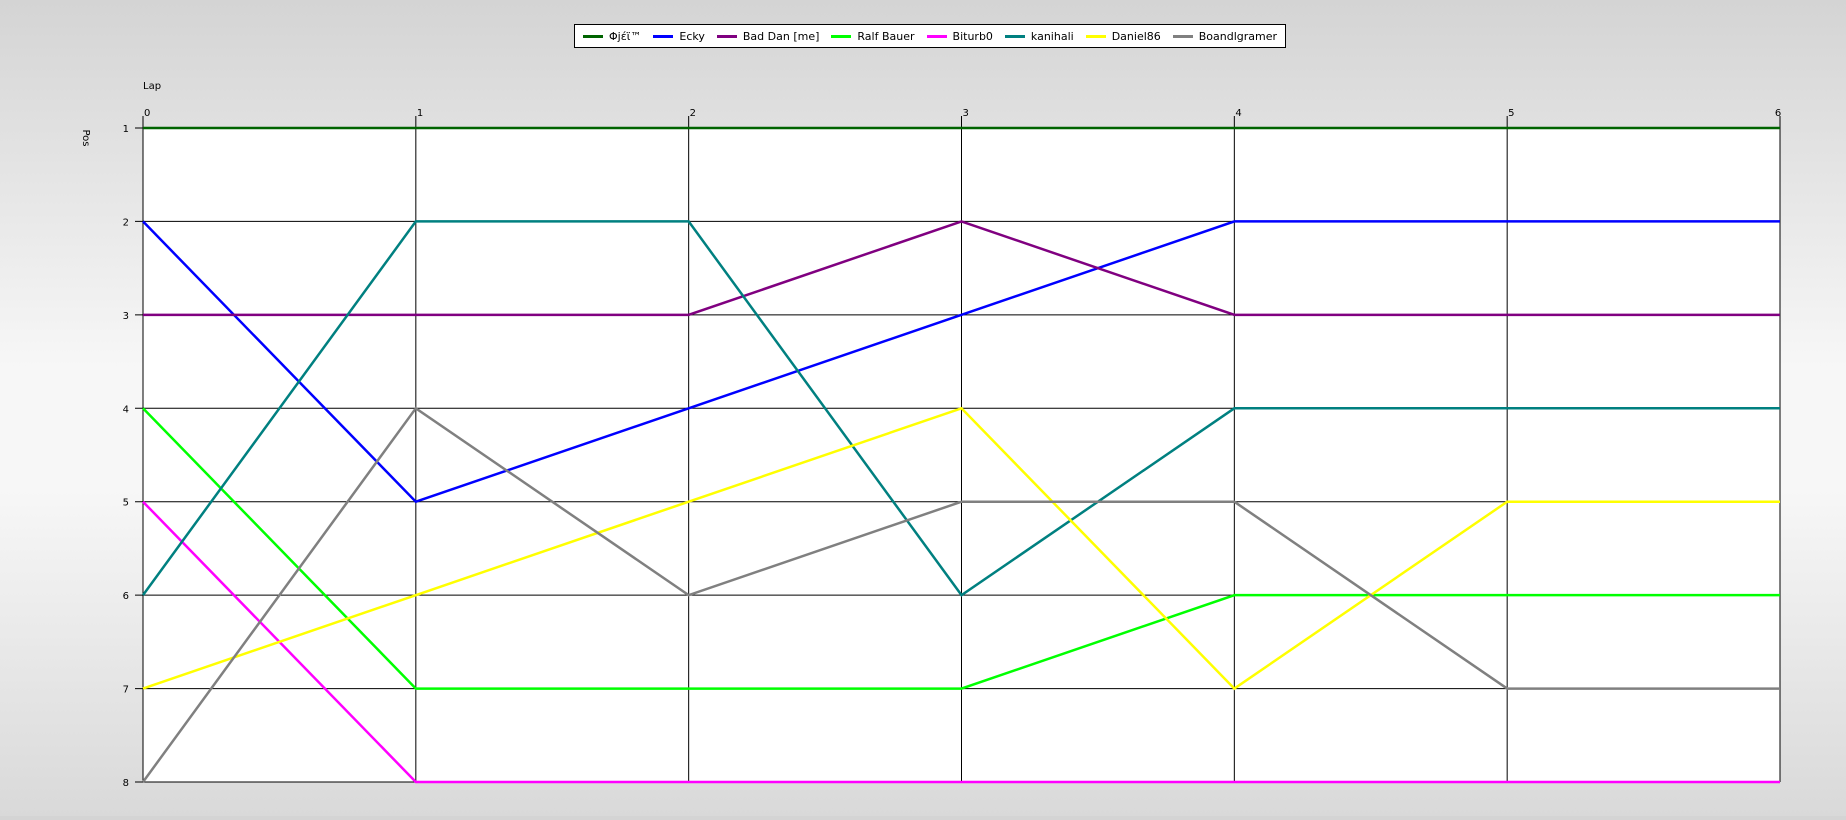 Image resolution: width=1846 pixels, height=820 pixels. I want to click on x-tick-label: 6, so click(1778, 113).